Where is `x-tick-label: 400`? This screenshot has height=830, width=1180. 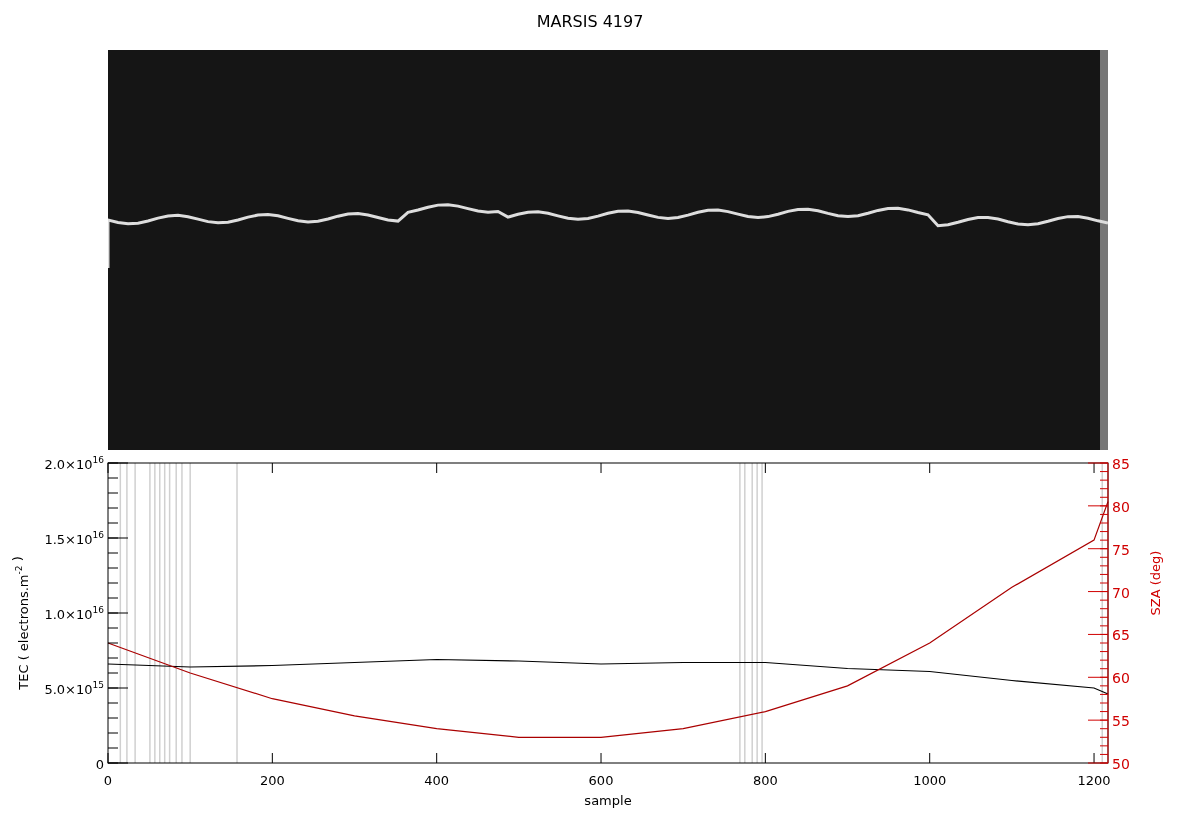 x-tick-label: 400 is located at coordinates (437, 780).